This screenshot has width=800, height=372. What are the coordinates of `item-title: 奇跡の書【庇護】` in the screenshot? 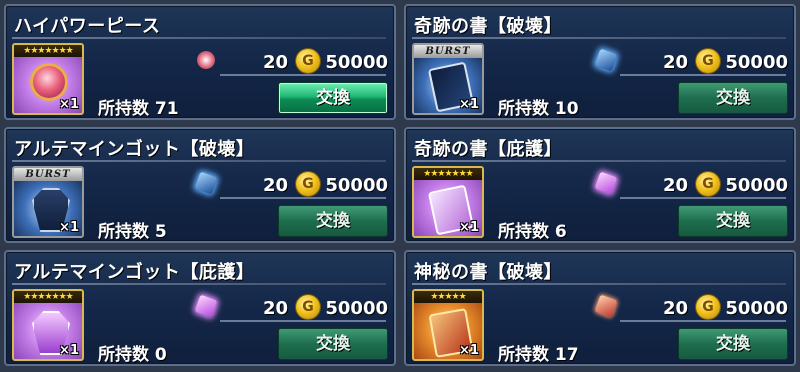 It's located at (488, 149).